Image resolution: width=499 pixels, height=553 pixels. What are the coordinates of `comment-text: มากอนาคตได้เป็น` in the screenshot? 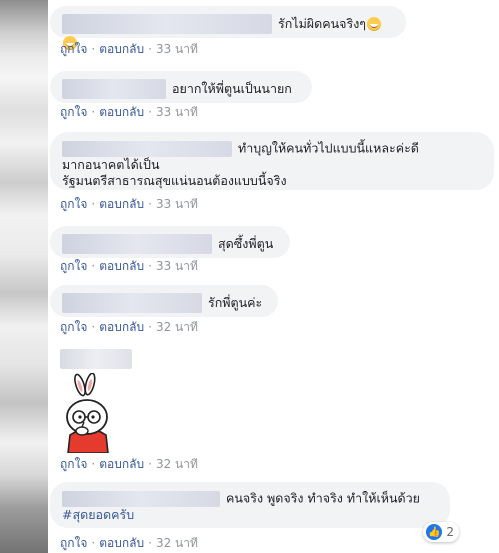 It's located at (111, 164).